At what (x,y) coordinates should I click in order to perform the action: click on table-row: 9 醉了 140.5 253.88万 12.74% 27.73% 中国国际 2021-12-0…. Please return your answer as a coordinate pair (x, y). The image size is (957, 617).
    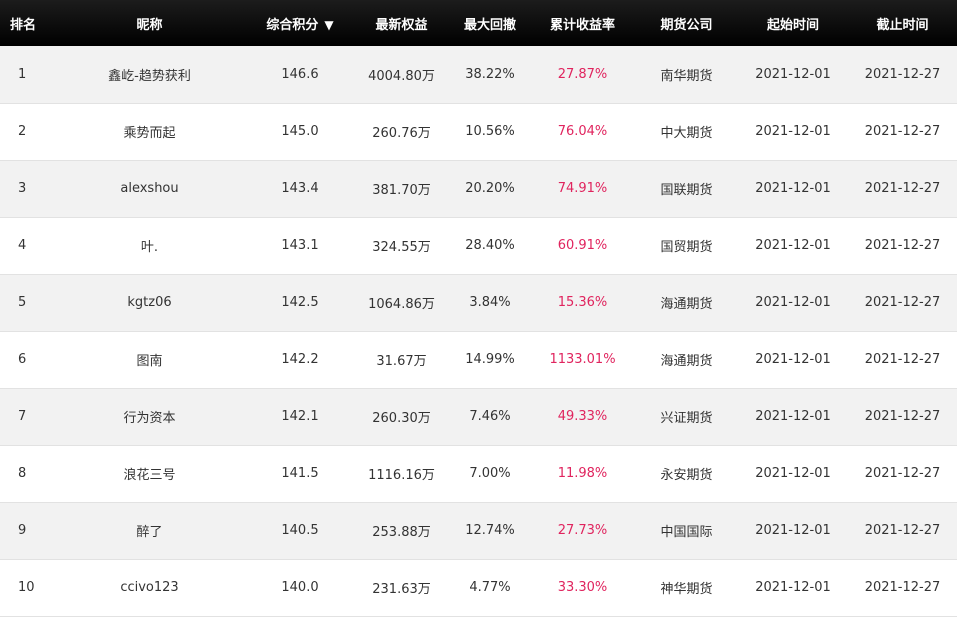
    Looking at the image, I should click on (478, 530).